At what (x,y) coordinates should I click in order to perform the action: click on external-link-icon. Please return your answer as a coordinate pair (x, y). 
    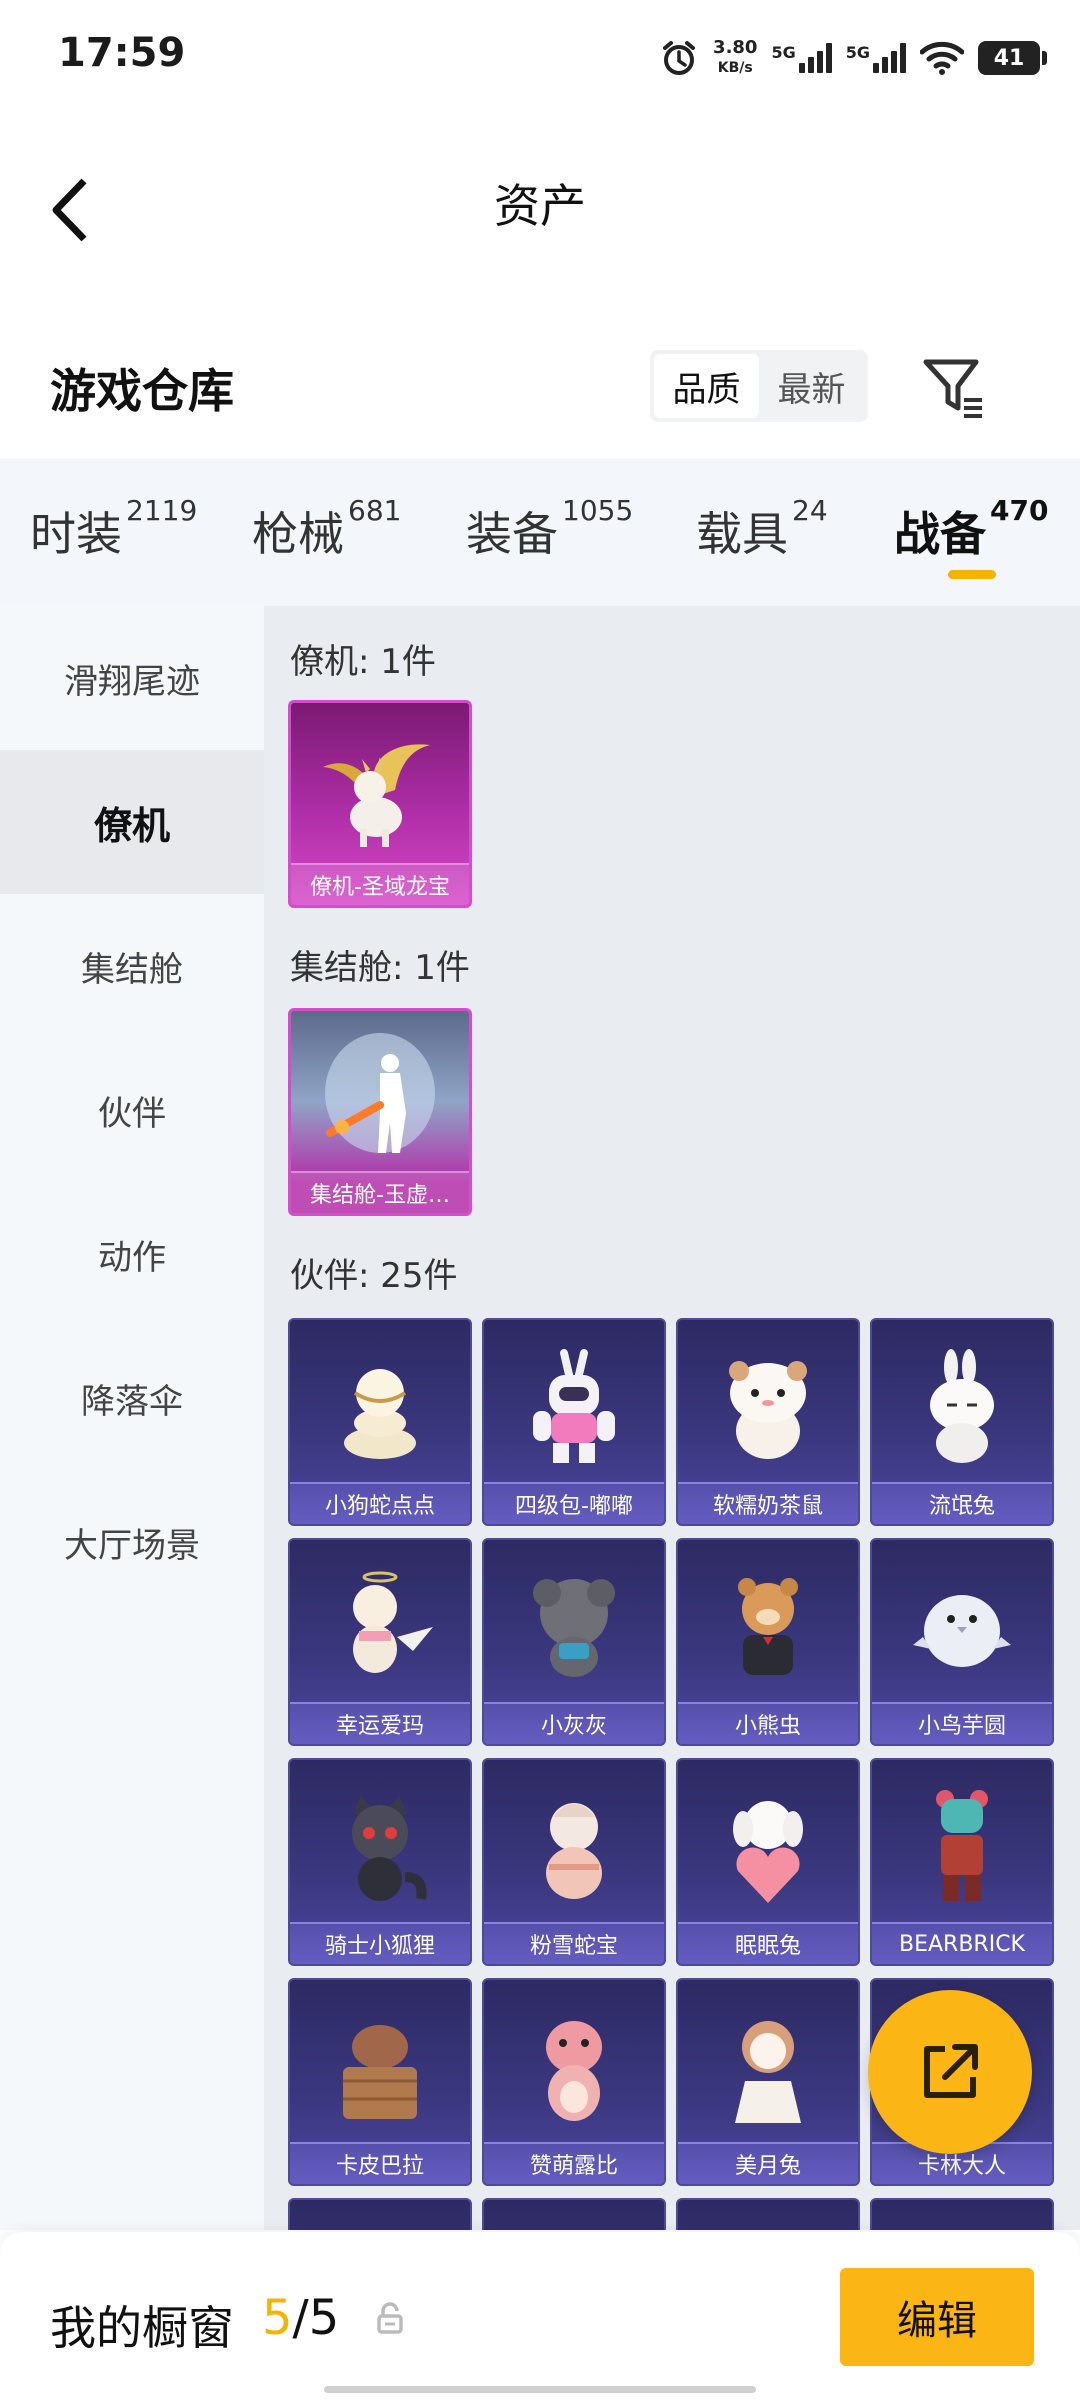
    Looking at the image, I should click on (951, 2071).